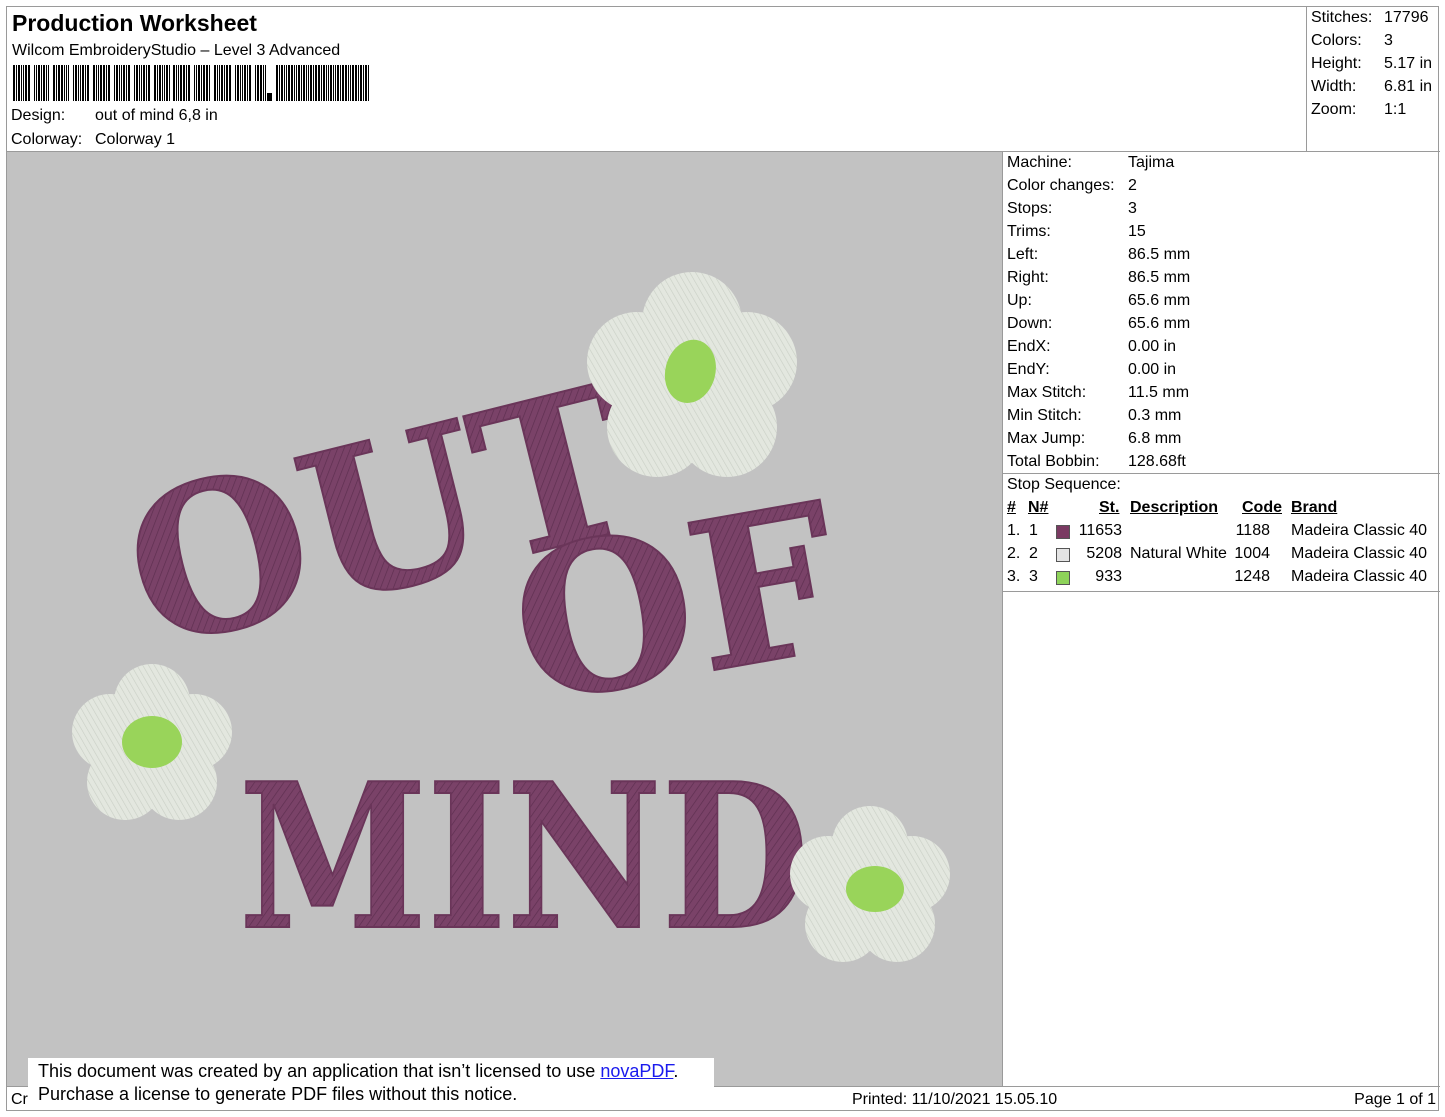  I want to click on printed-date: Printed: 11/10/2021 15.05.10, so click(955, 1099).